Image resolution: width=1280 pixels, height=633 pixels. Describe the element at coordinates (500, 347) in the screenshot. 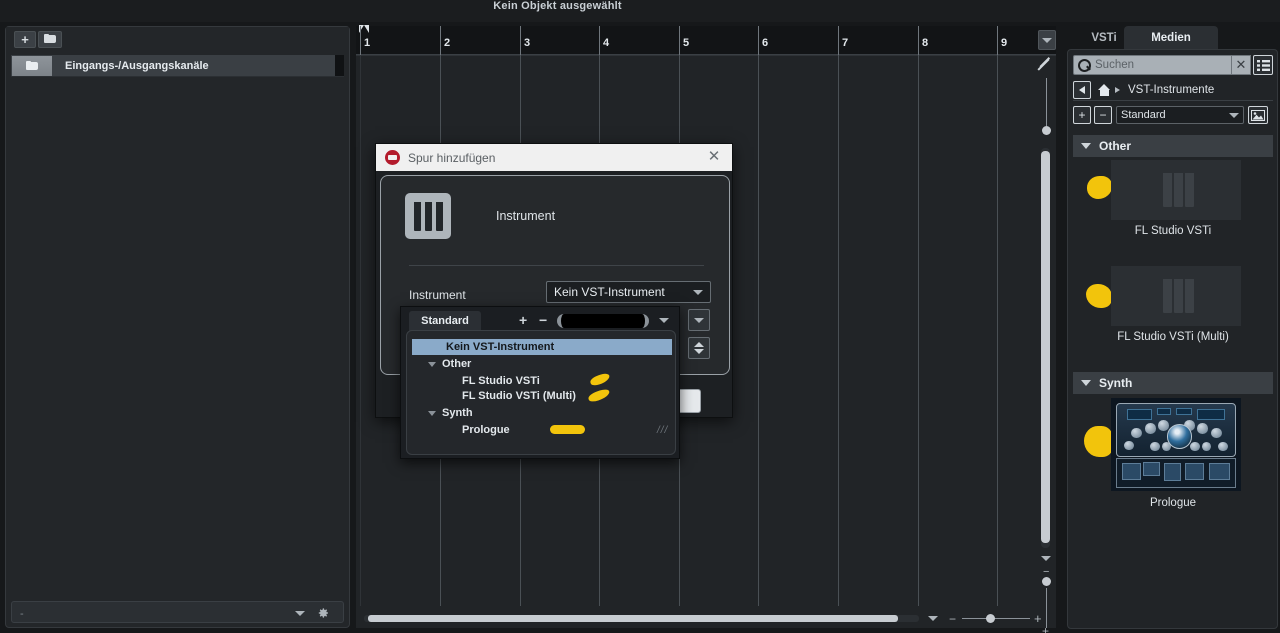

I see `list-item-label: Kein VST-Instrument` at that location.